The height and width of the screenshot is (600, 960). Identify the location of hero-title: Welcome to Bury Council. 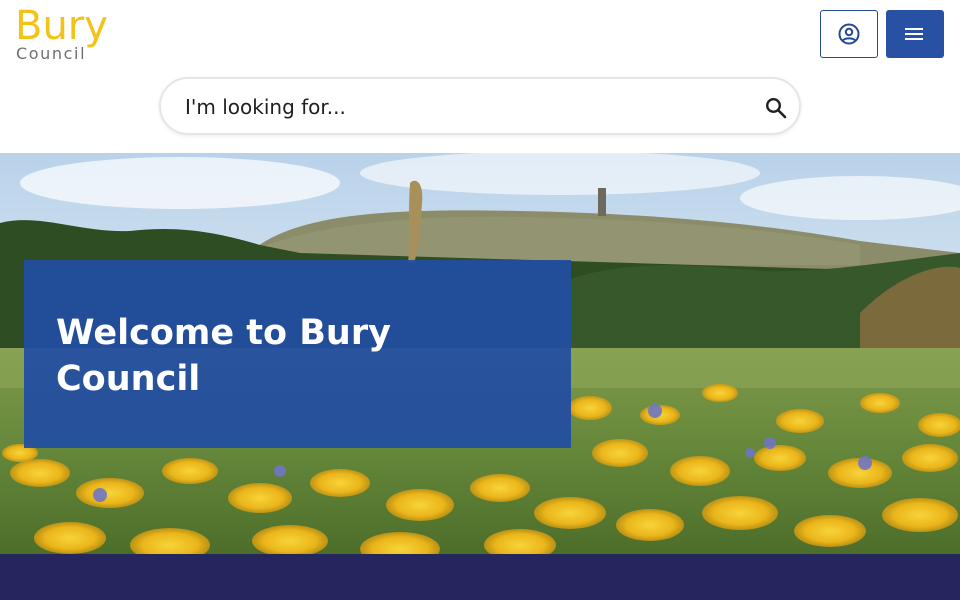
(223, 356).